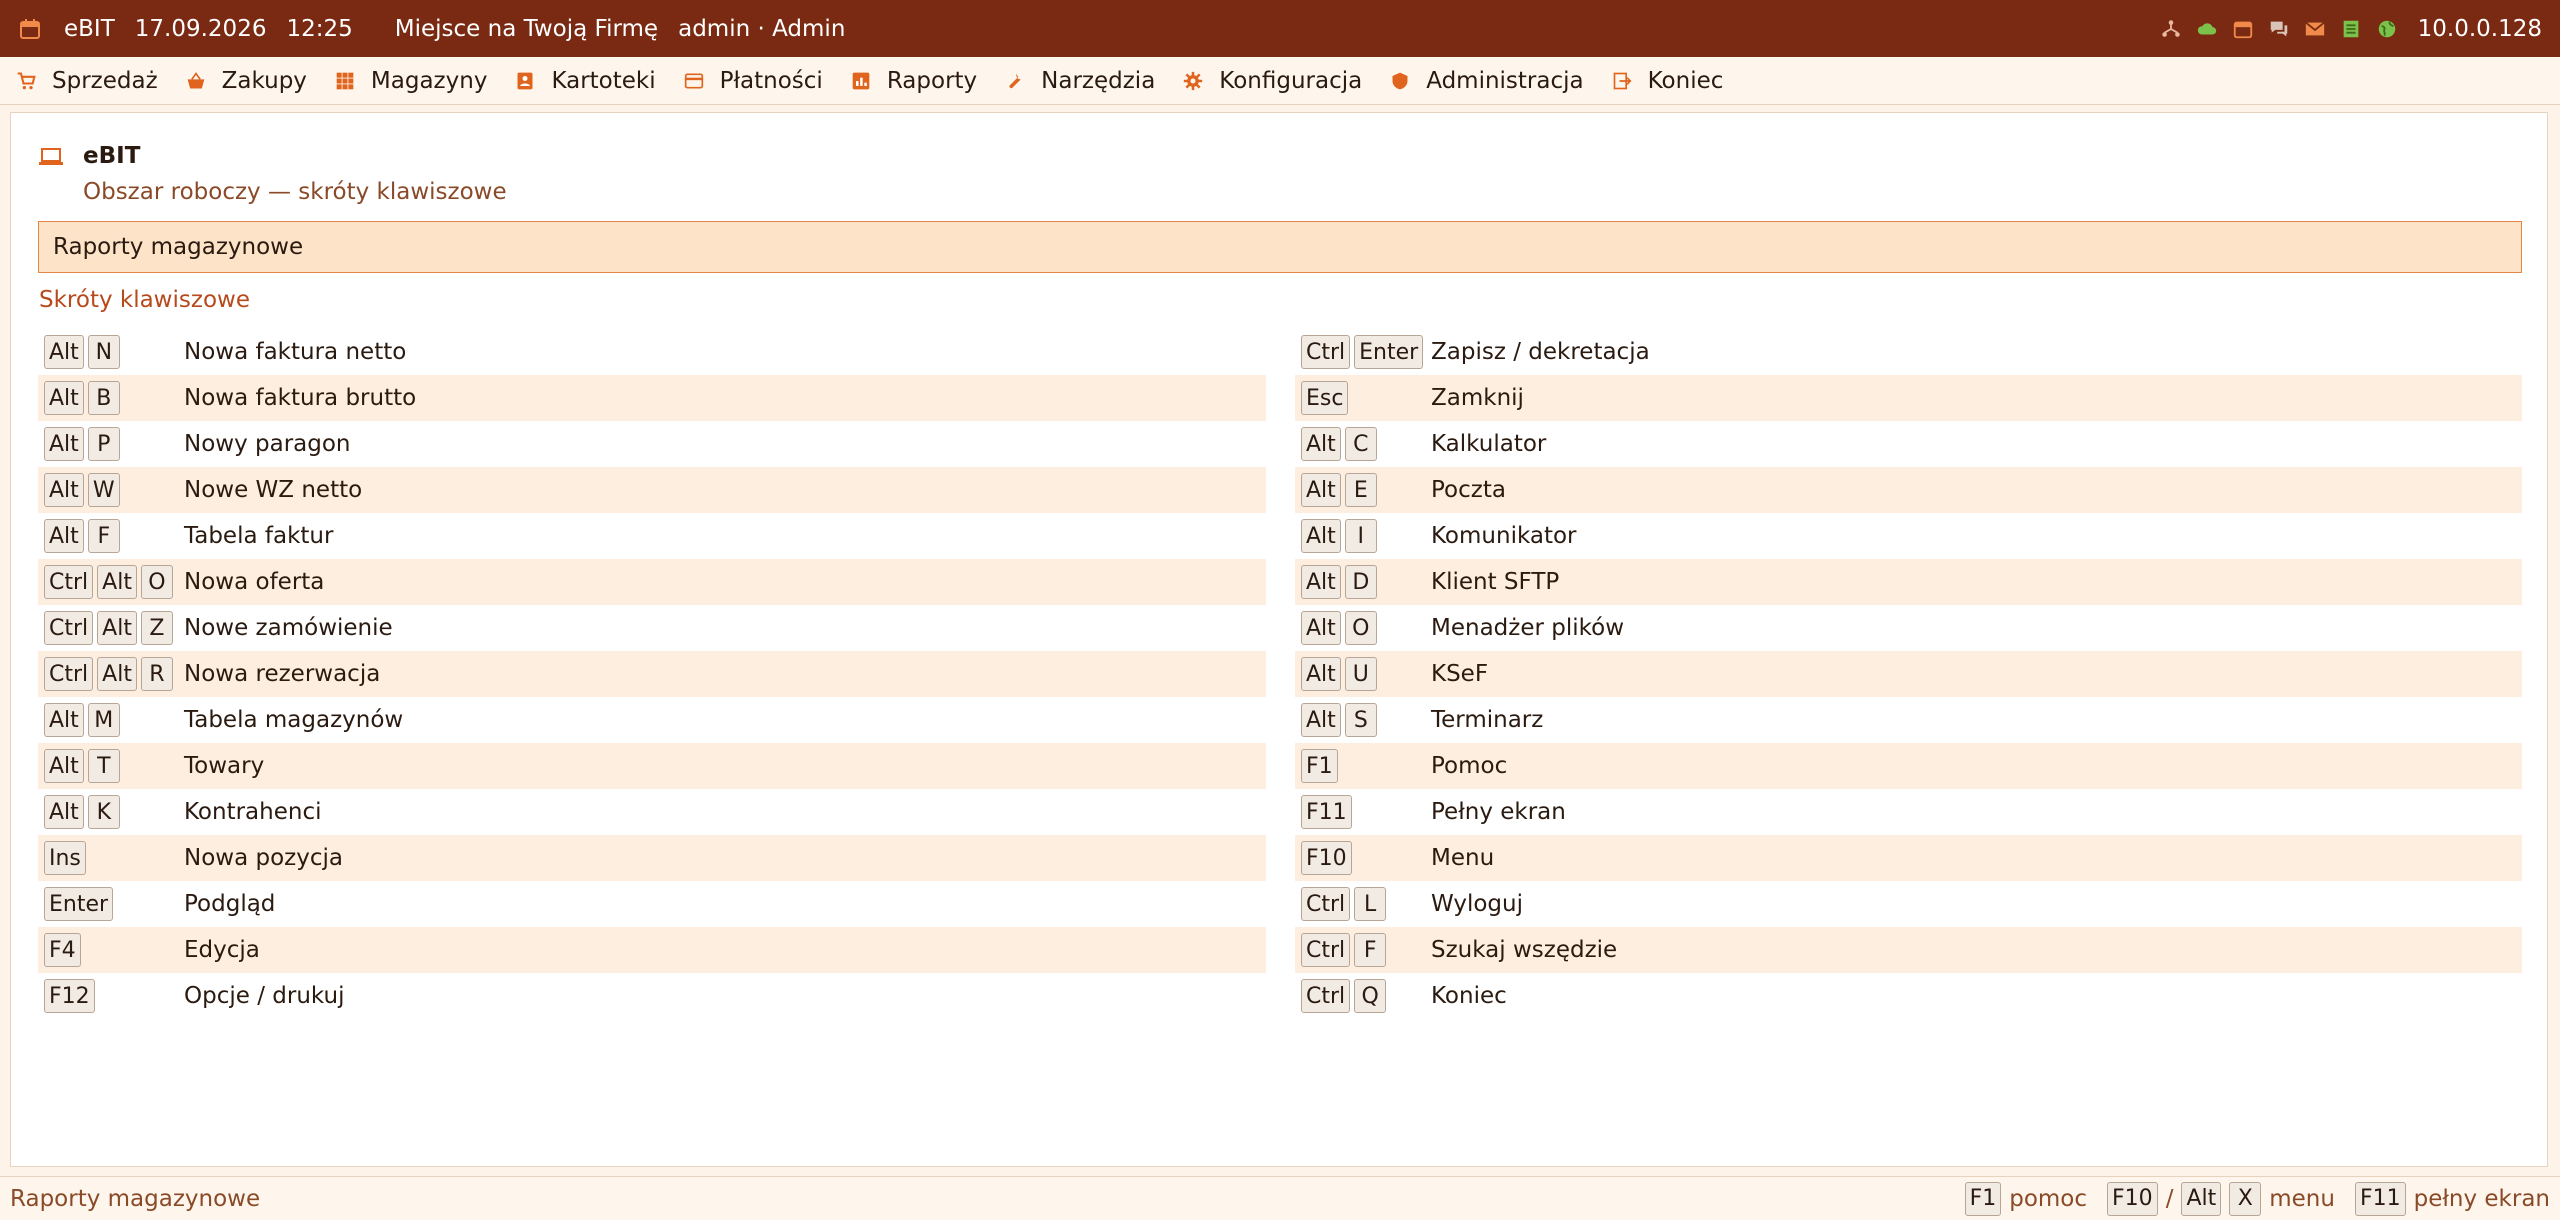 The image size is (2560, 1220). I want to click on key-f1: F1, so click(1983, 1198).